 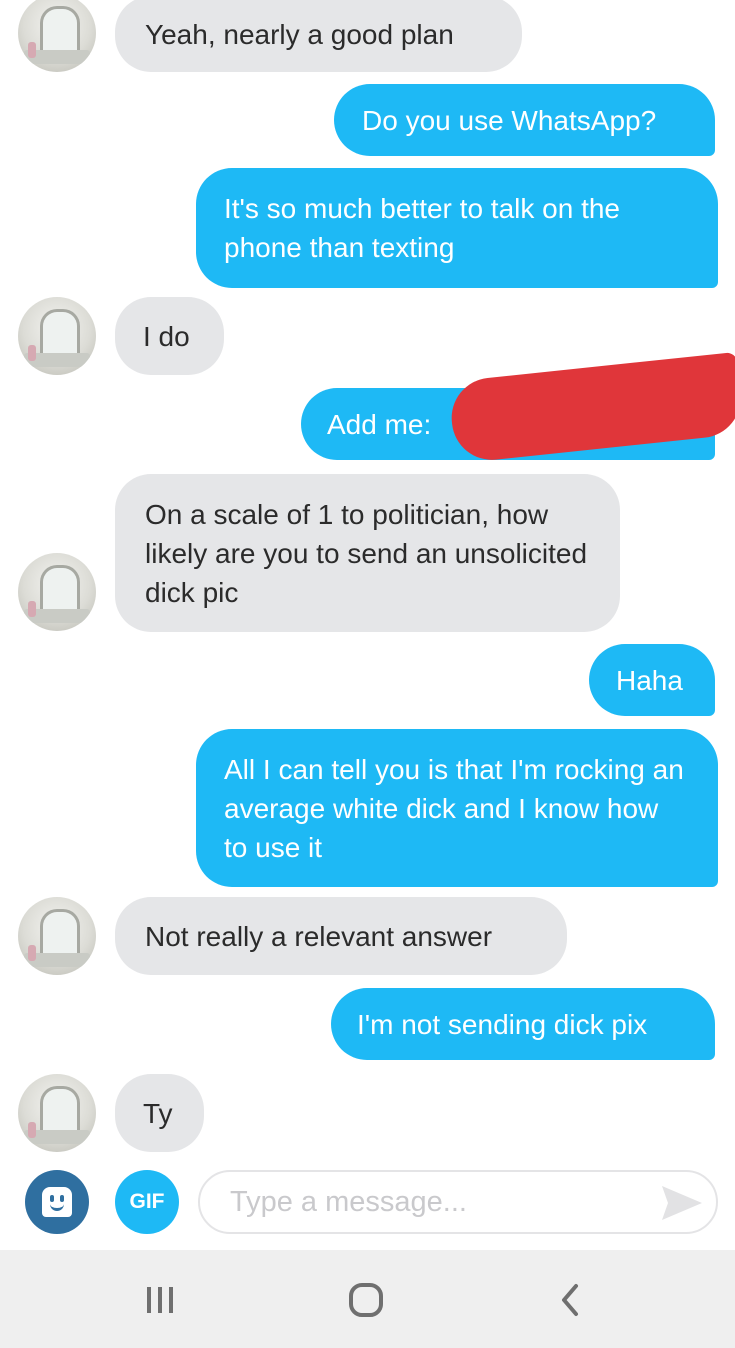 I want to click on back-button, so click(x=571, y=1300).